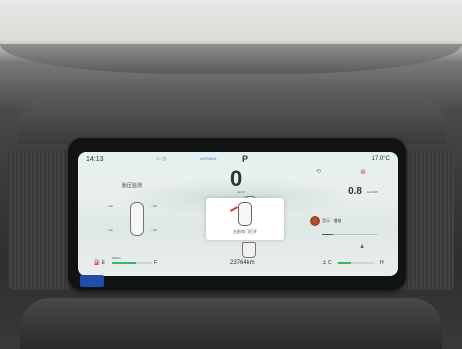  What do you see at coordinates (380, 159) in the screenshot?
I see `outside-temperature: 17.0°C` at bounding box center [380, 159].